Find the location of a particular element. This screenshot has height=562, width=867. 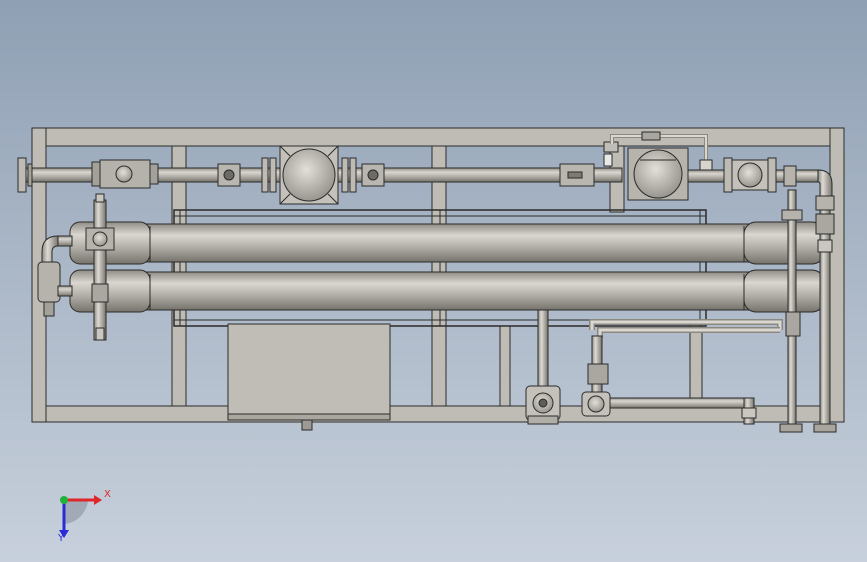

collection-tank is located at coordinates (309, 377).